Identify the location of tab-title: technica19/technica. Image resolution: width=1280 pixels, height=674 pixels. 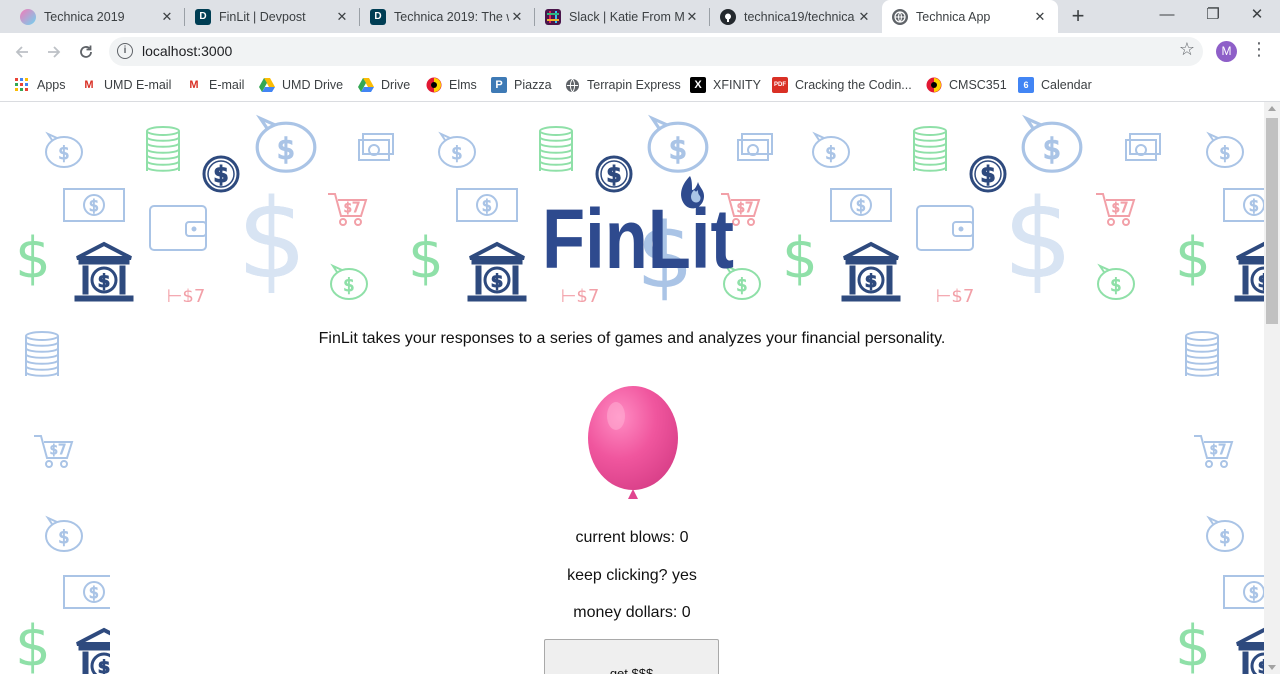
(799, 16).